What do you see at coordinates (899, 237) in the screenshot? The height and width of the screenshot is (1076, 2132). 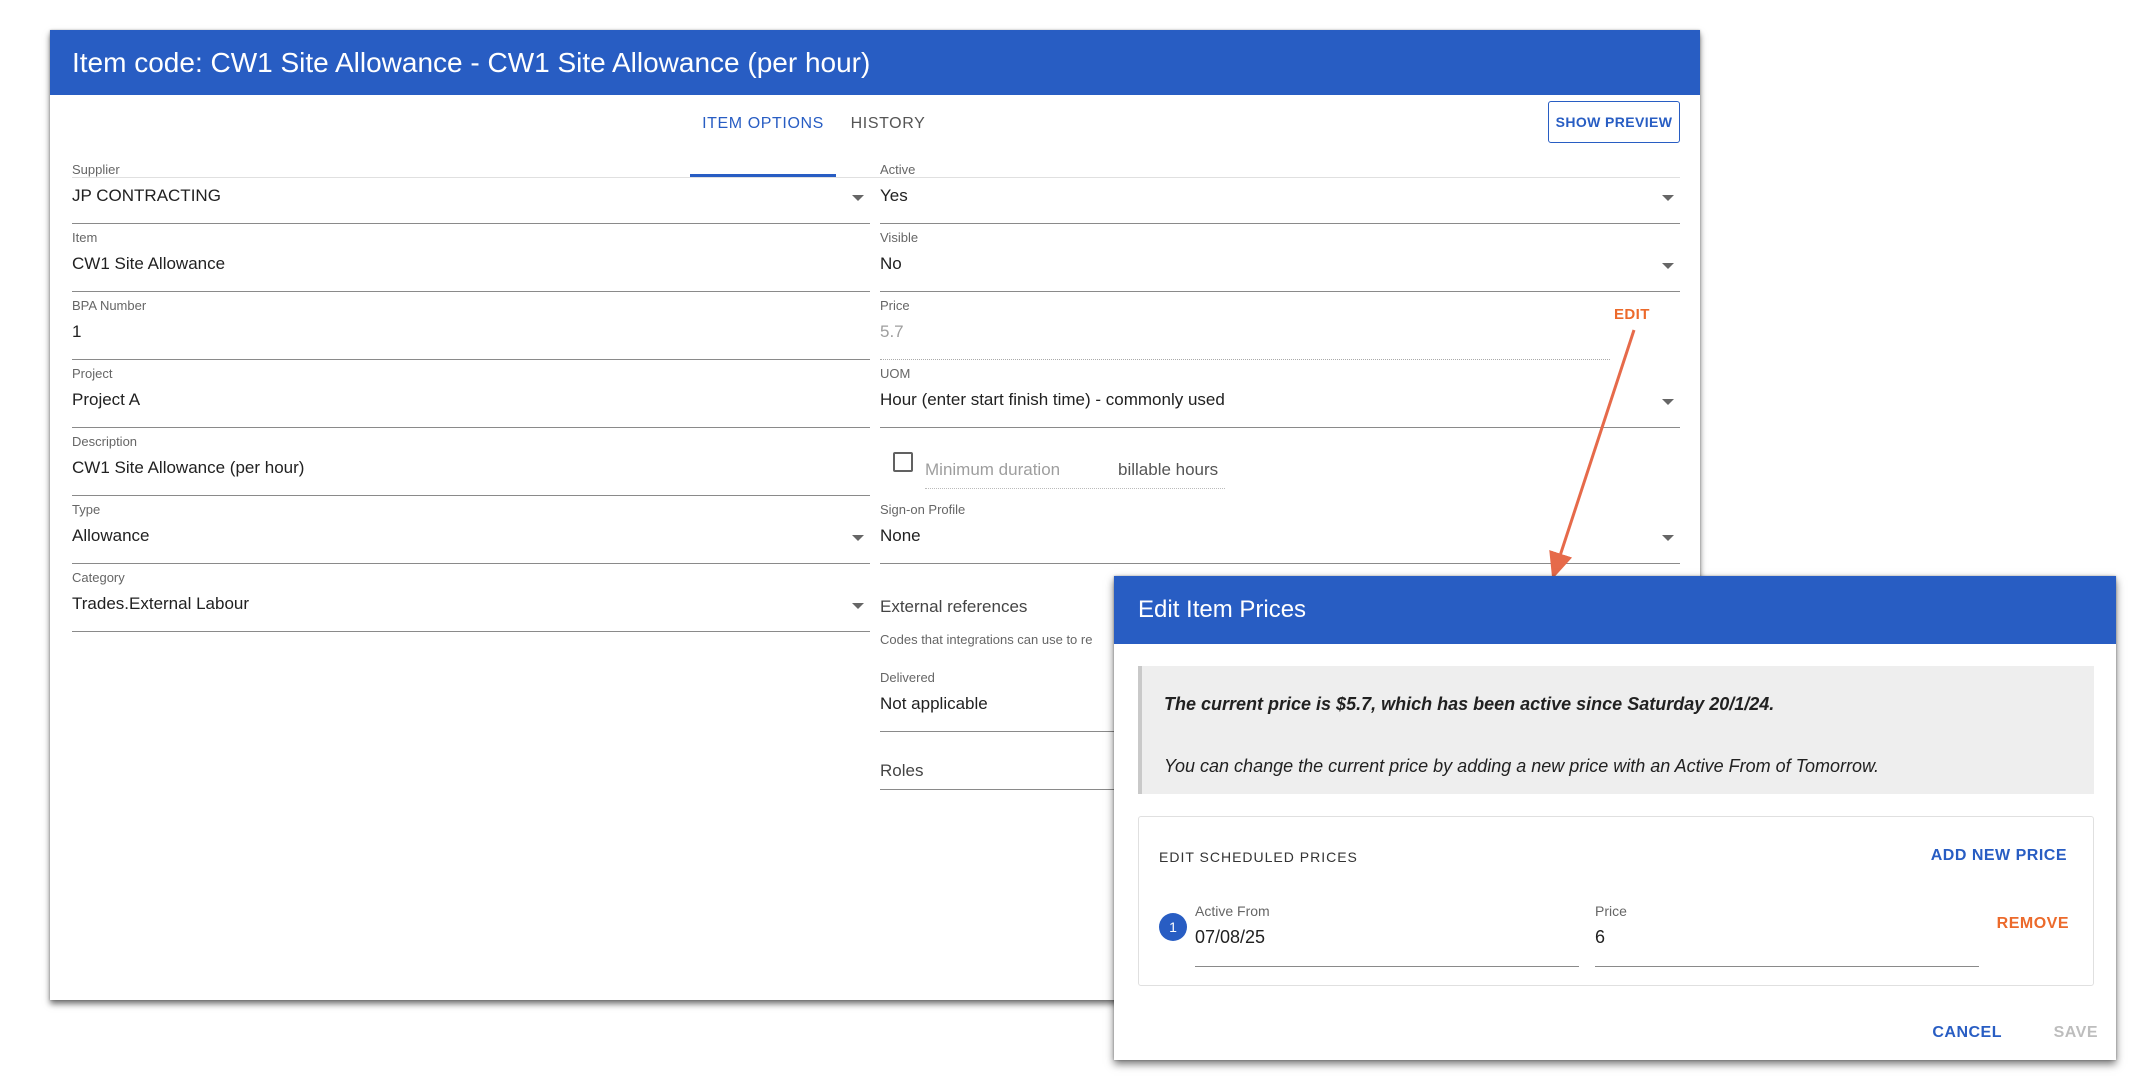 I see `visible-label: Visible` at bounding box center [899, 237].